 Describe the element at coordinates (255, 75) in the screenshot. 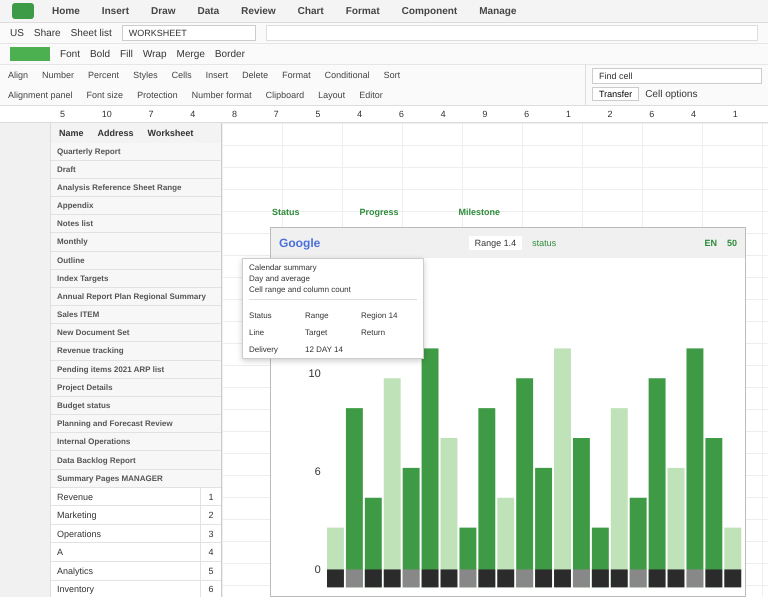

I see `ribbon-button: Delete` at that location.